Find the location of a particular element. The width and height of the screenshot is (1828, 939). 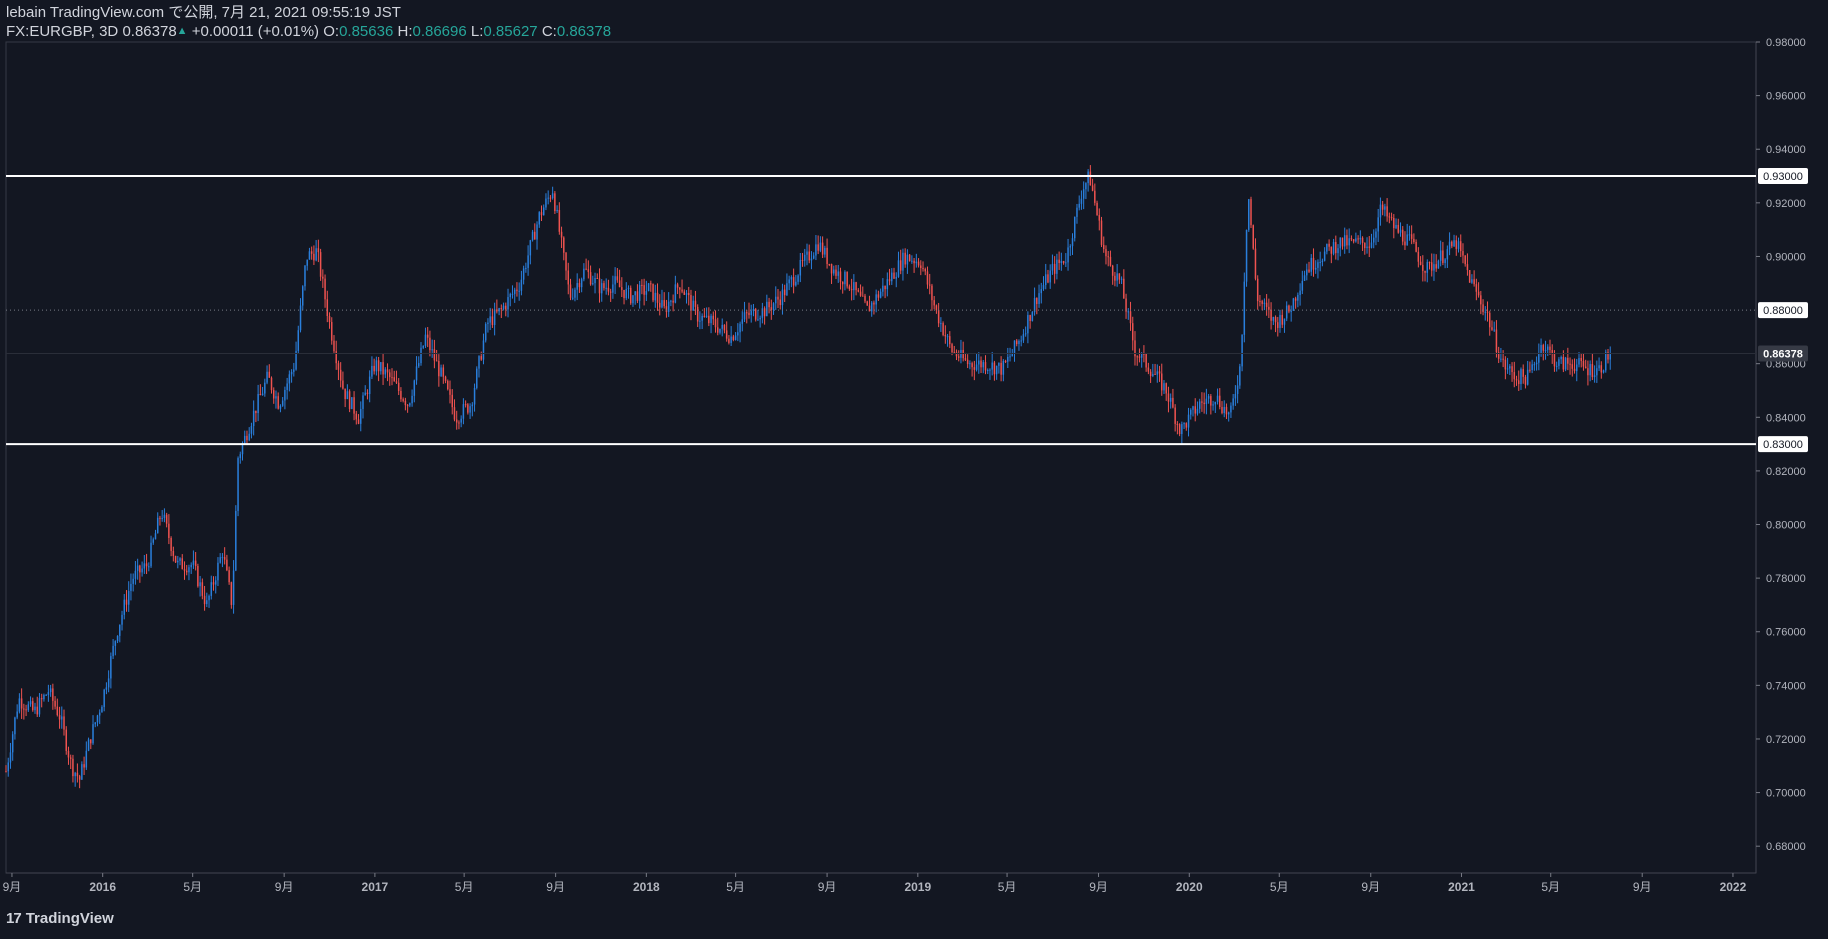

y-tick-label: 0.72000 is located at coordinates (1786, 740).